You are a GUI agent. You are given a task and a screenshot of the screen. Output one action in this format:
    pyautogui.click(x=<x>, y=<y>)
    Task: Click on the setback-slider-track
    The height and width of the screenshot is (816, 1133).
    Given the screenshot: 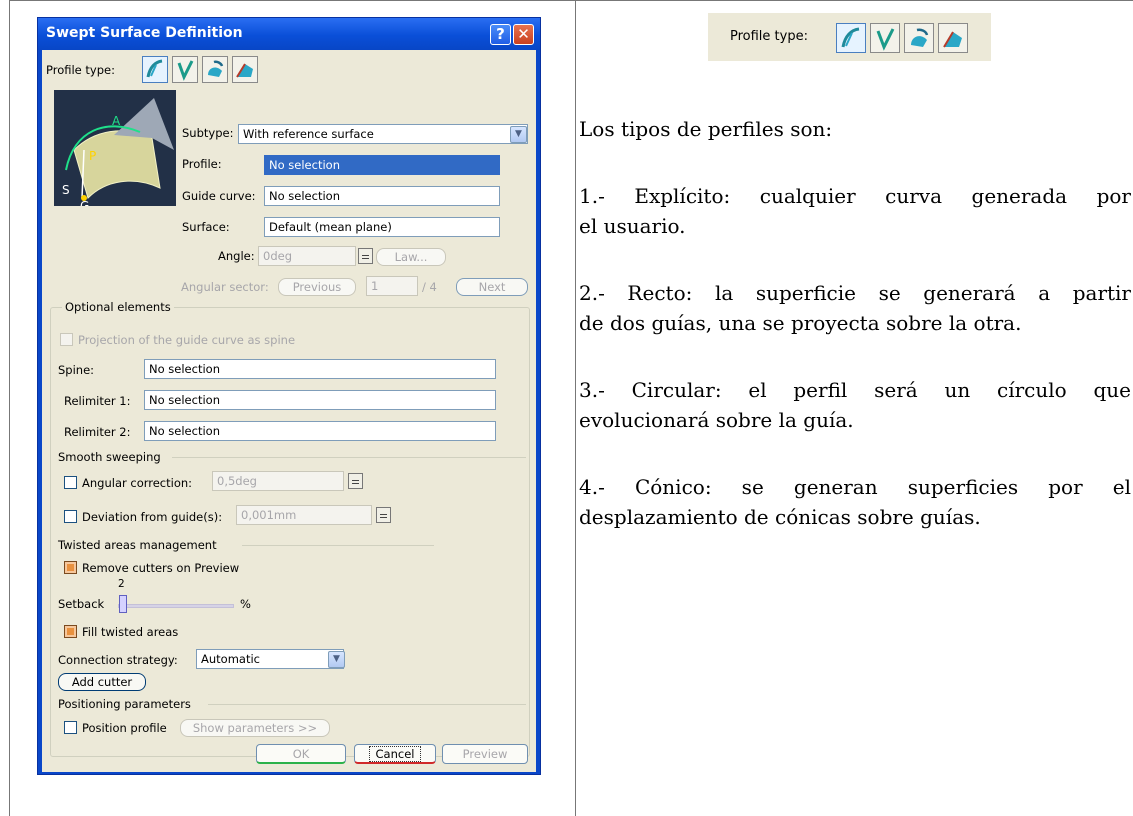 What is the action you would take?
    pyautogui.click(x=176, y=606)
    